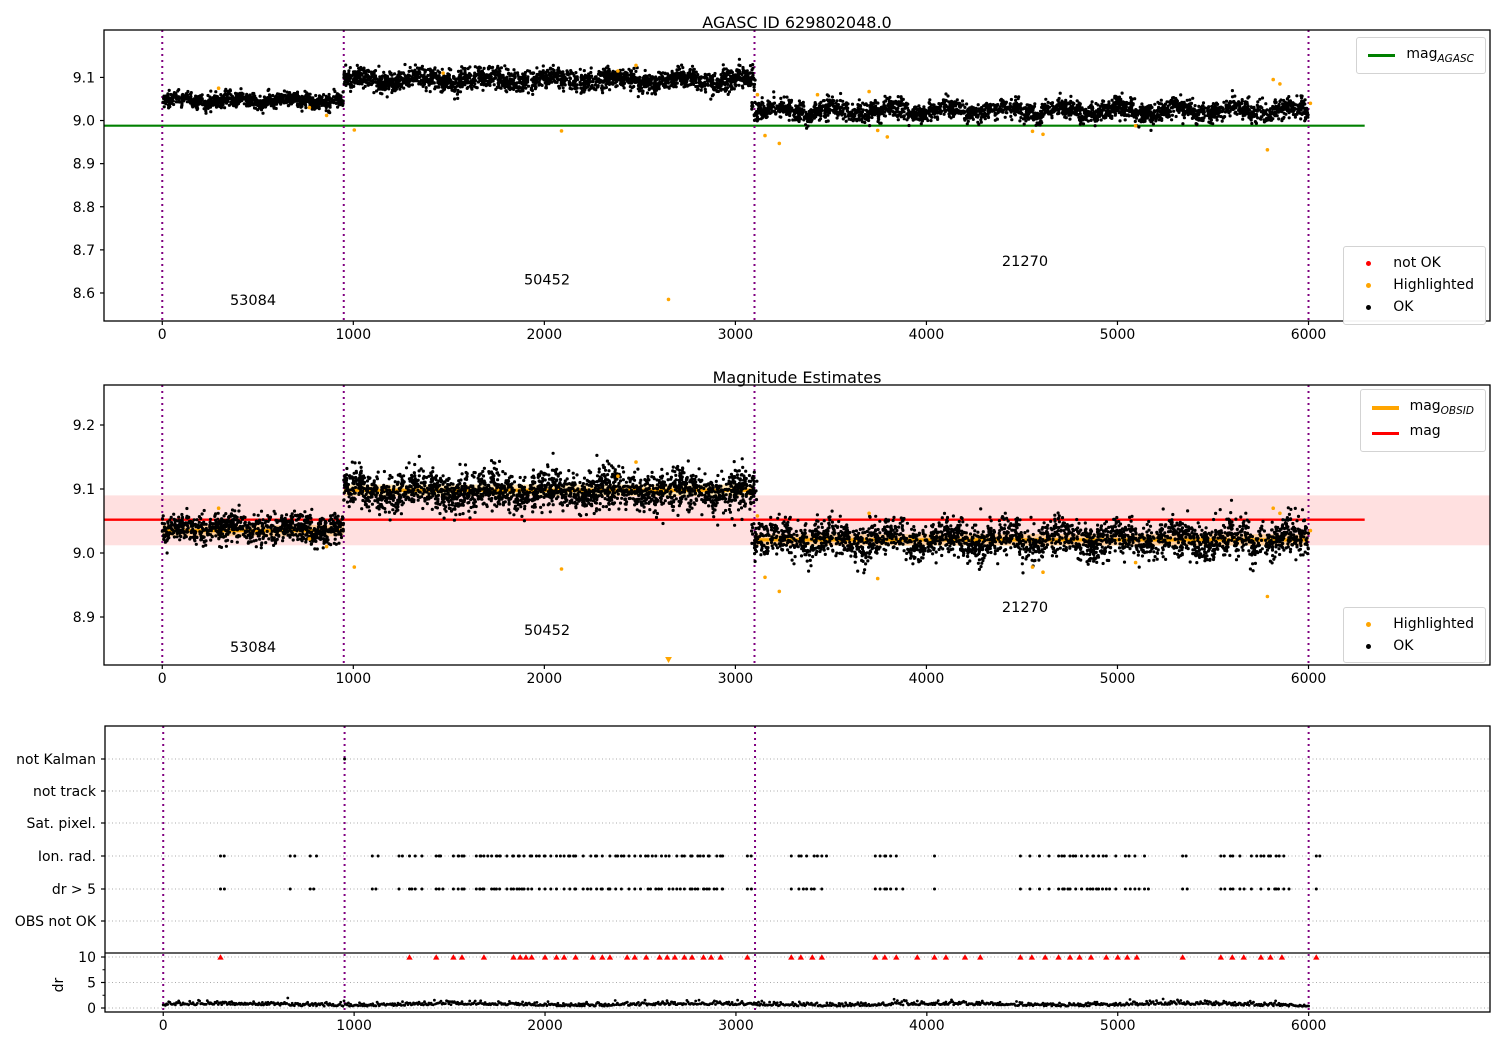 This screenshot has width=1500, height=1050. What do you see at coordinates (1369, 263) in the screenshot?
I see `red-dot-icon` at bounding box center [1369, 263].